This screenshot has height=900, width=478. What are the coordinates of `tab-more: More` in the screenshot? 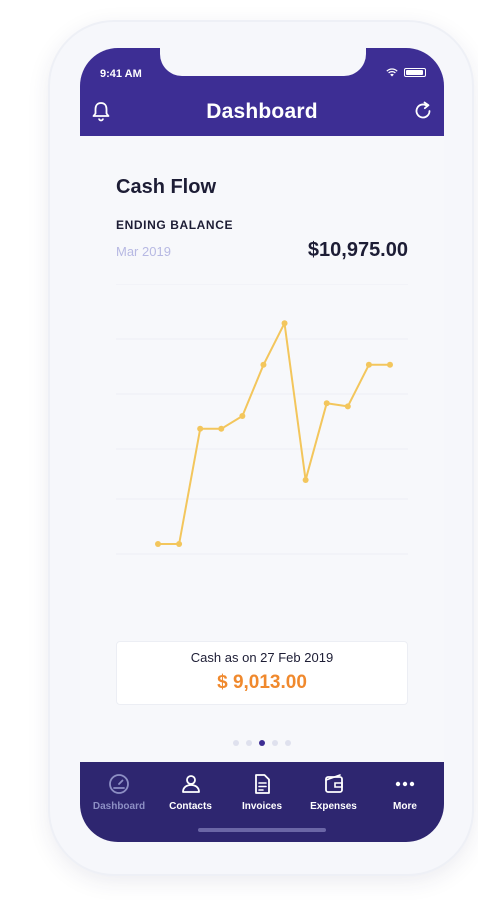 It's located at (405, 802).